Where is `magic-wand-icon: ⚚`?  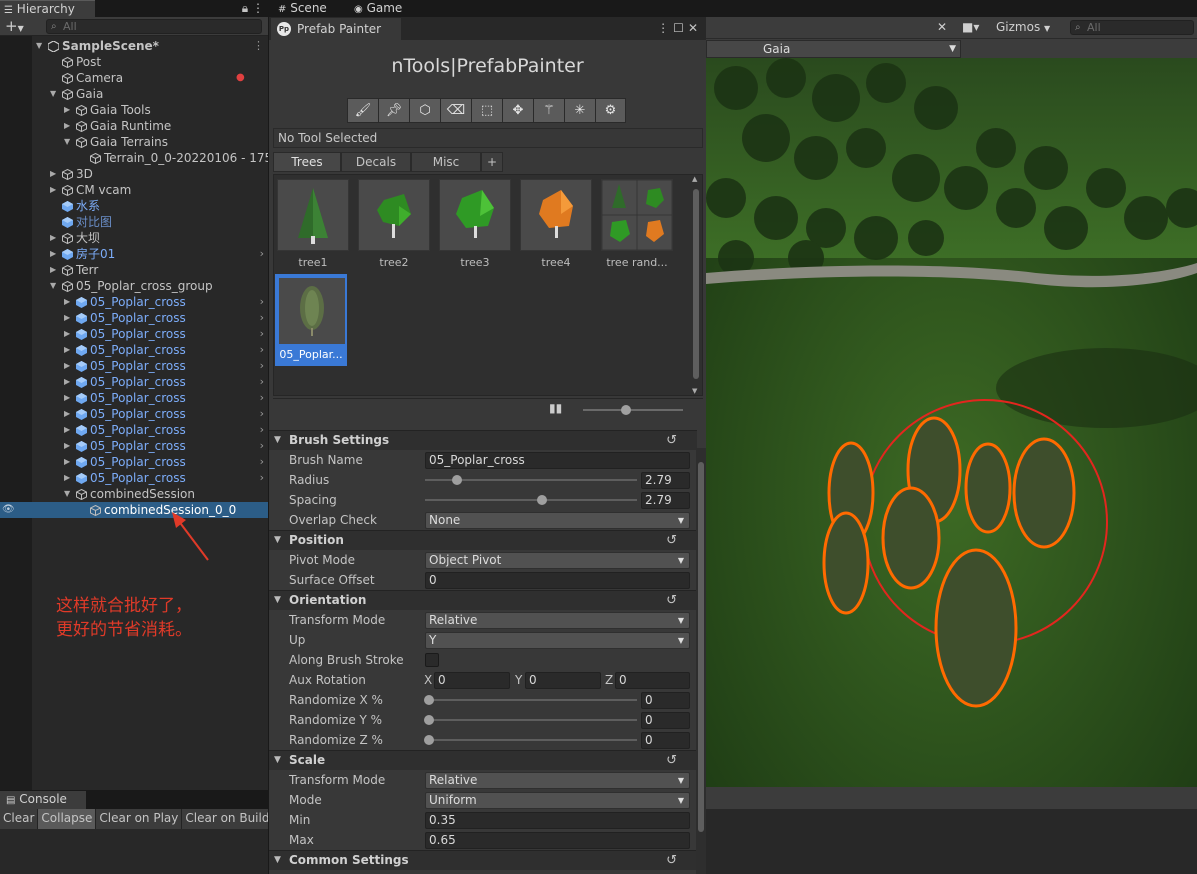 magic-wand-icon: ⚚ is located at coordinates (548, 110).